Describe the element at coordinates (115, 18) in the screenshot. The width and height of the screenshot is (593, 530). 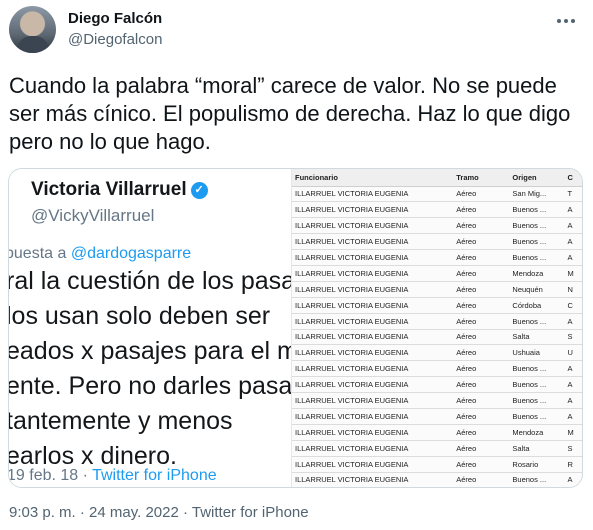
I see `author-name: Diego Falcón` at that location.